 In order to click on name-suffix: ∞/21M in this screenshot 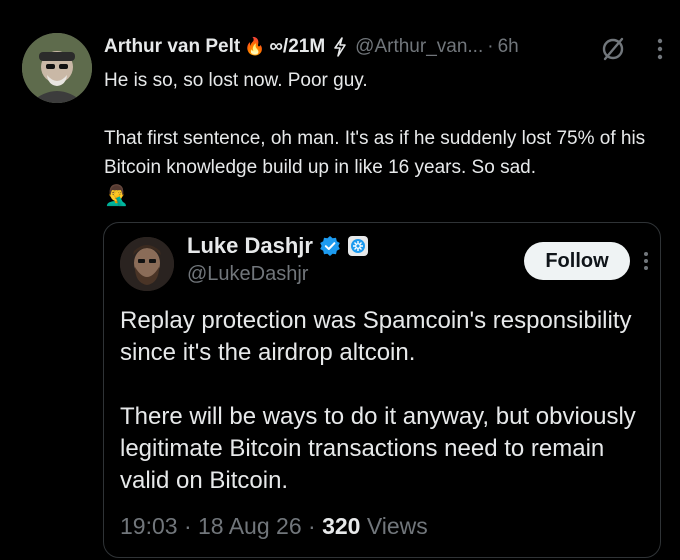, I will do `click(297, 46)`.